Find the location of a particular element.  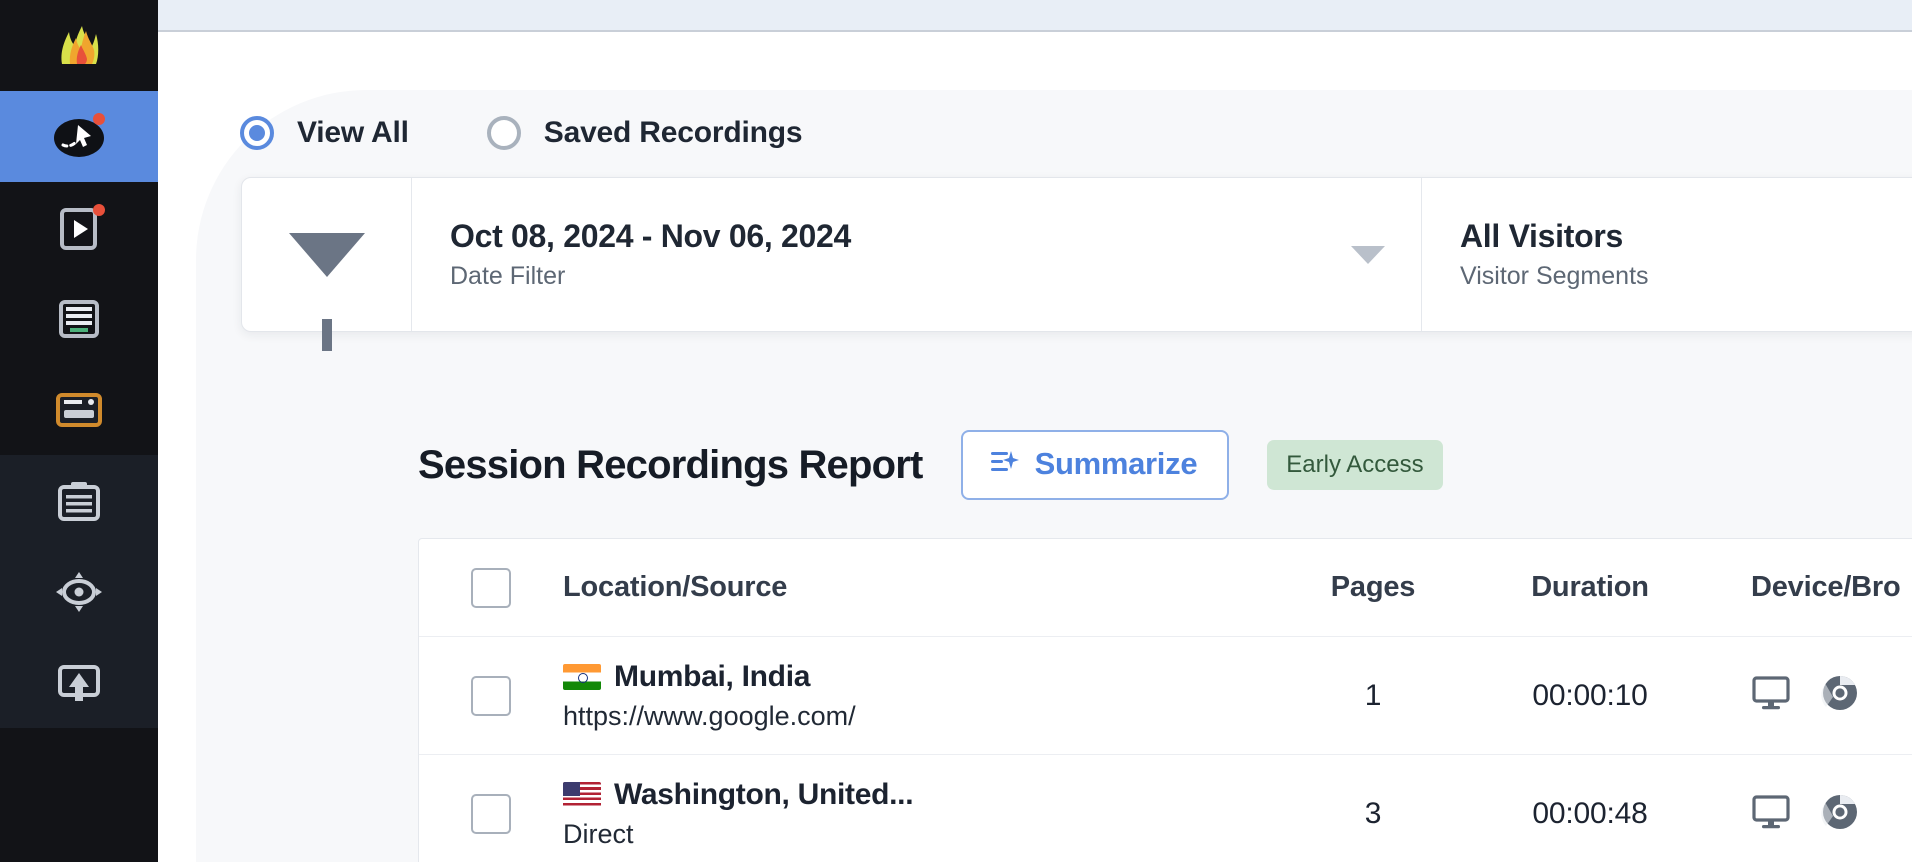

cell-duration: 00:00:48 is located at coordinates (1590, 813).